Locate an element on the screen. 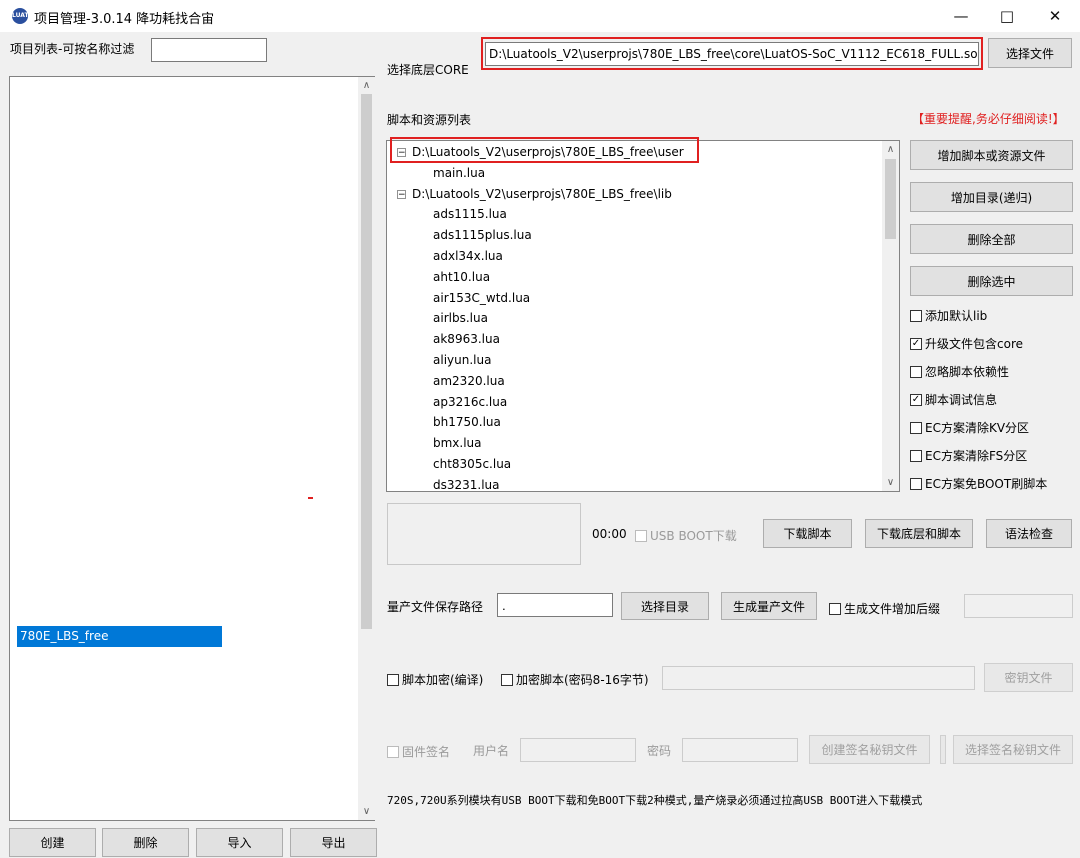 This screenshot has width=1080, height=858. script-tree-scrollbar: ∧ ∨ is located at coordinates (890, 316).